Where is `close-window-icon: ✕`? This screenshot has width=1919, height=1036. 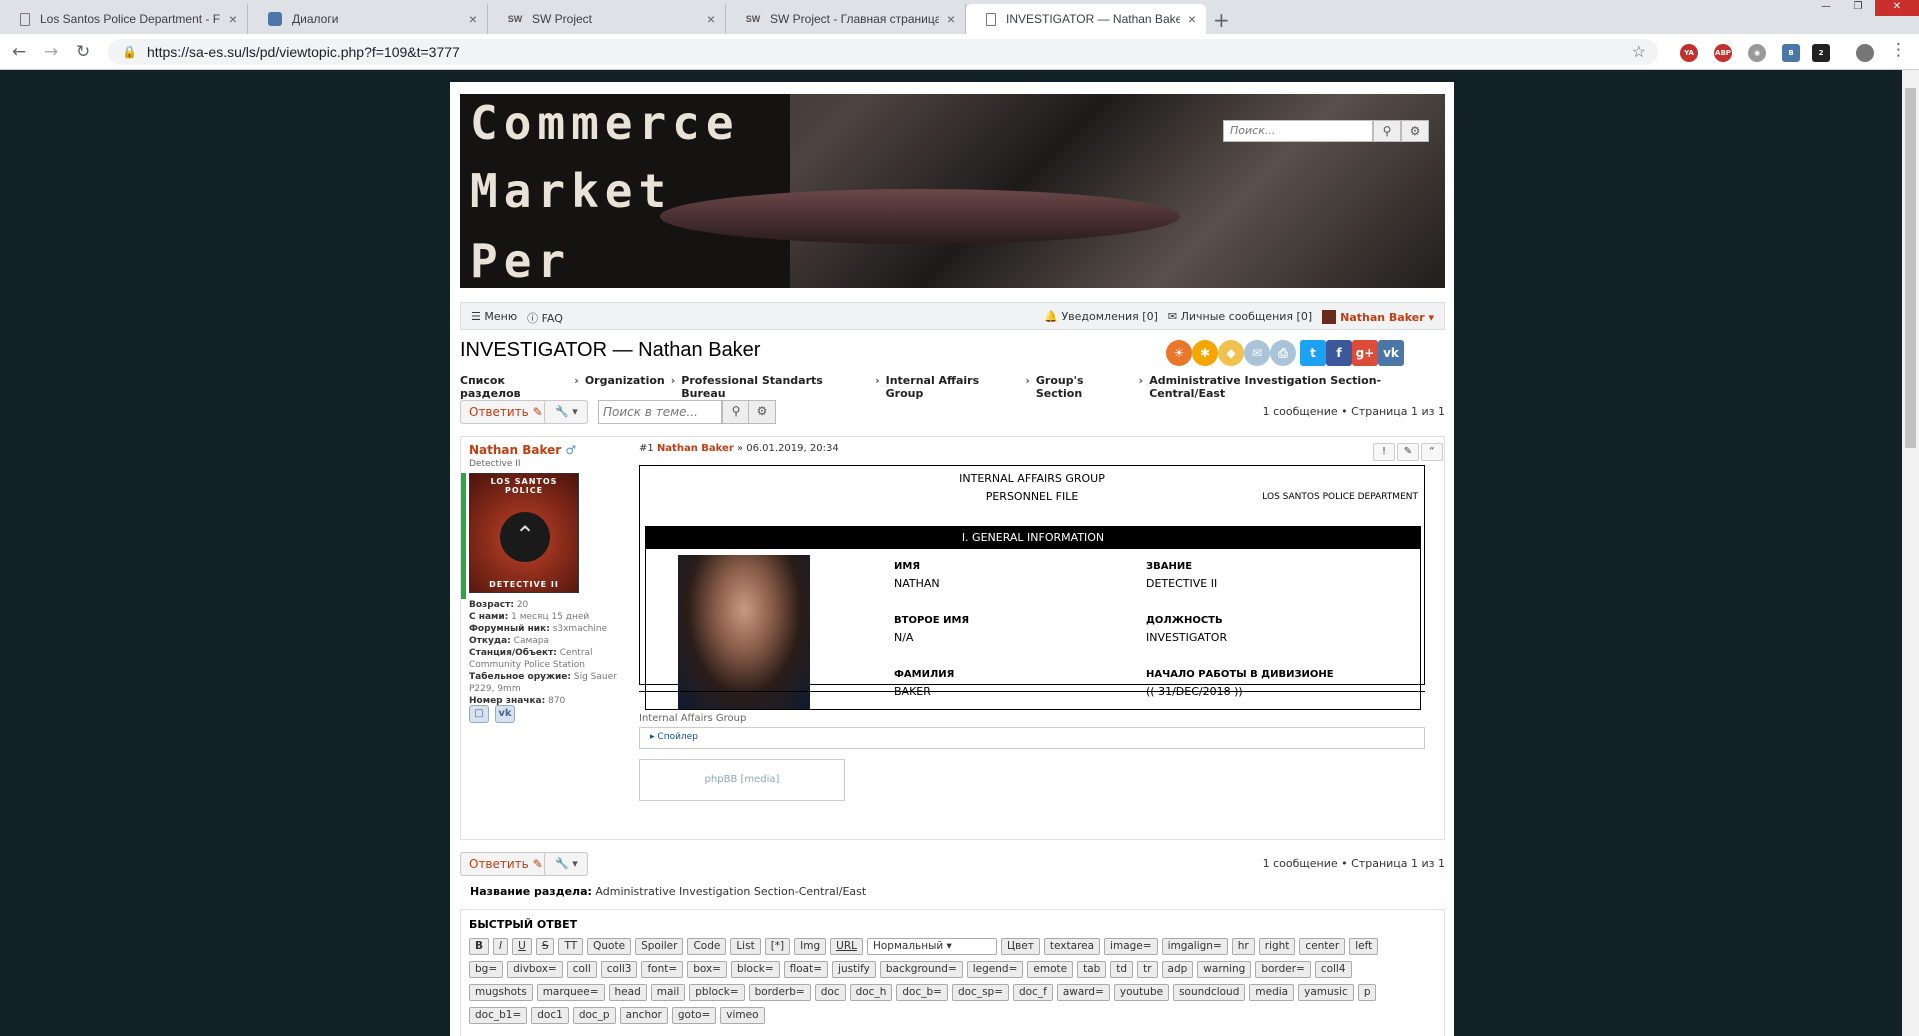
close-window-icon: ✕ is located at coordinates (1897, 8).